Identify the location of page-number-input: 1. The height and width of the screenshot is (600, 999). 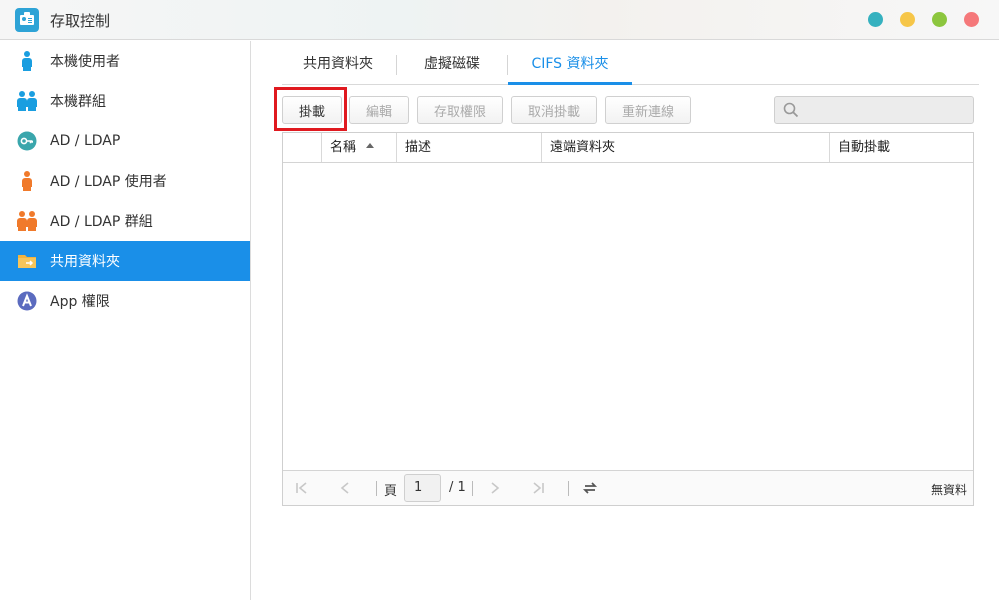
(422, 488).